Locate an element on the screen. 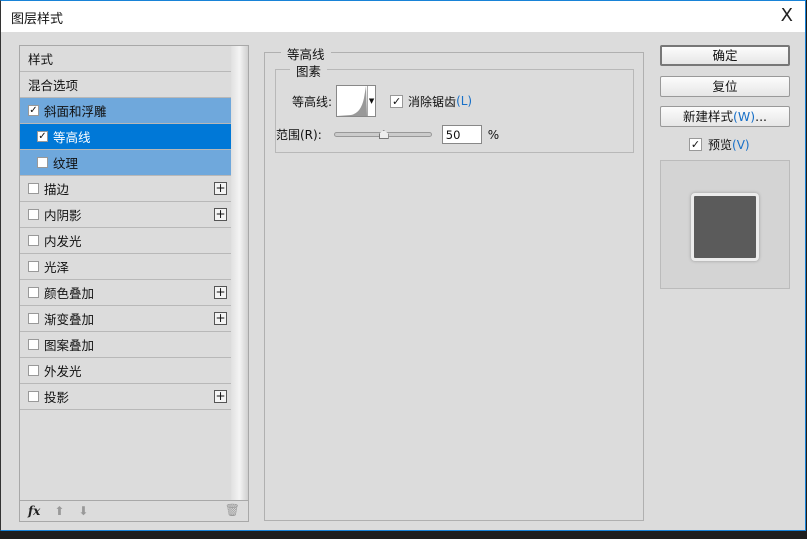 The image size is (807, 539). contour-label: 等高线: is located at coordinates (312, 101).